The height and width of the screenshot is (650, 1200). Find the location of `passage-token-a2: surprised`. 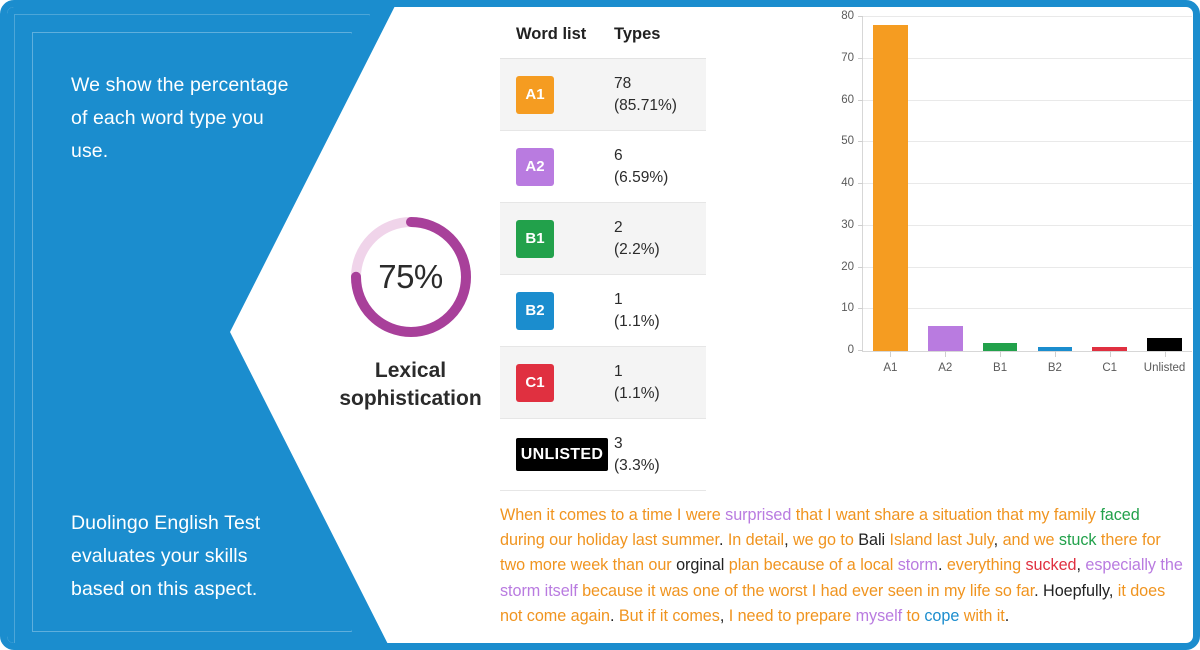

passage-token-a2: surprised is located at coordinates (758, 515).